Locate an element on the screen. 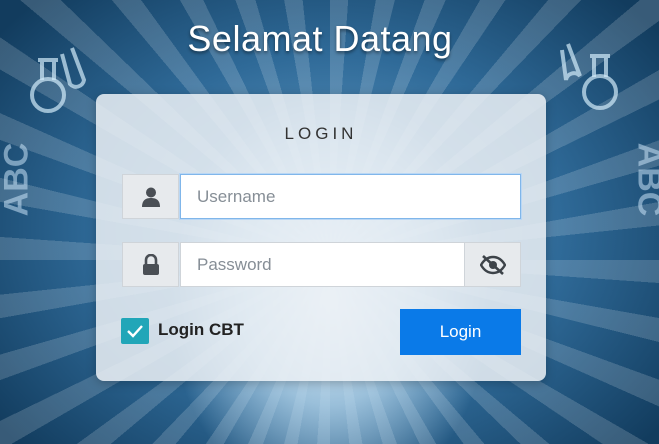  password-field is located at coordinates (322, 264).